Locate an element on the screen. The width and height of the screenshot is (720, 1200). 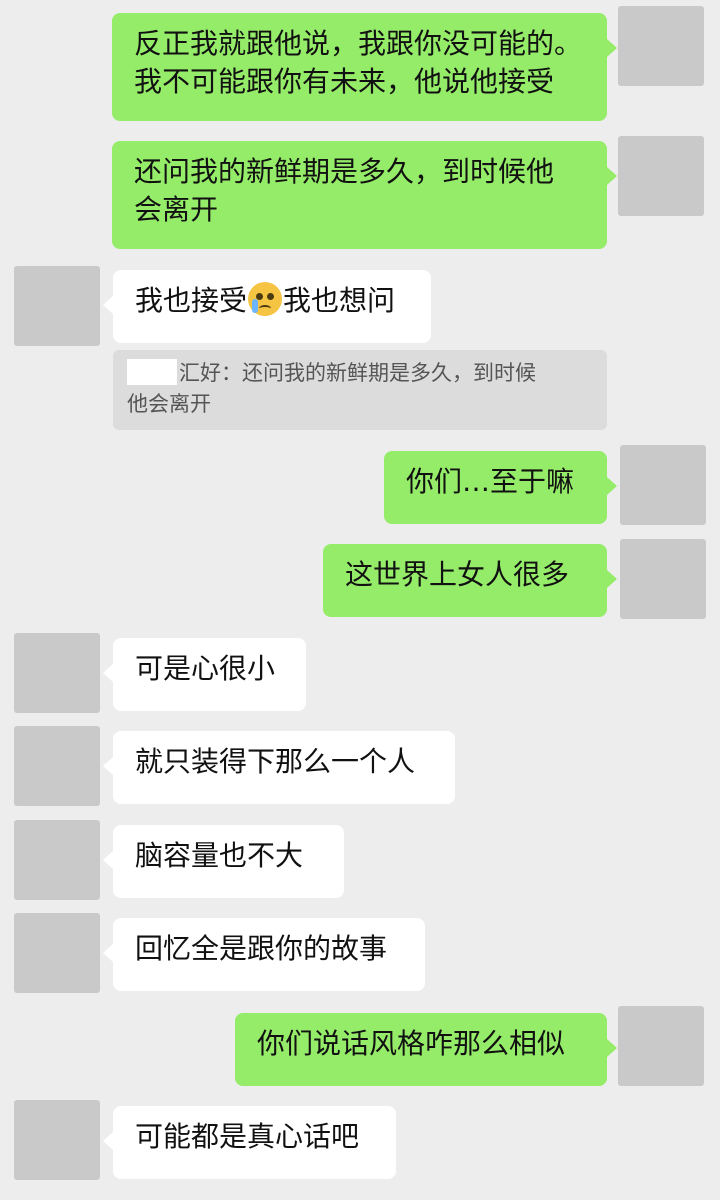
message-text-line: 反正我就跟他说，我跟你没可能的。 is located at coordinates (358, 43).